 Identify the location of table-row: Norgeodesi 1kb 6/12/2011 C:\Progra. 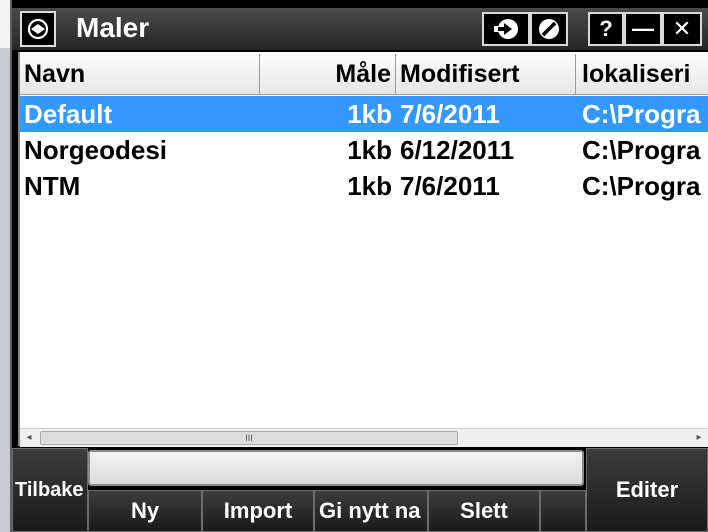
(364, 150).